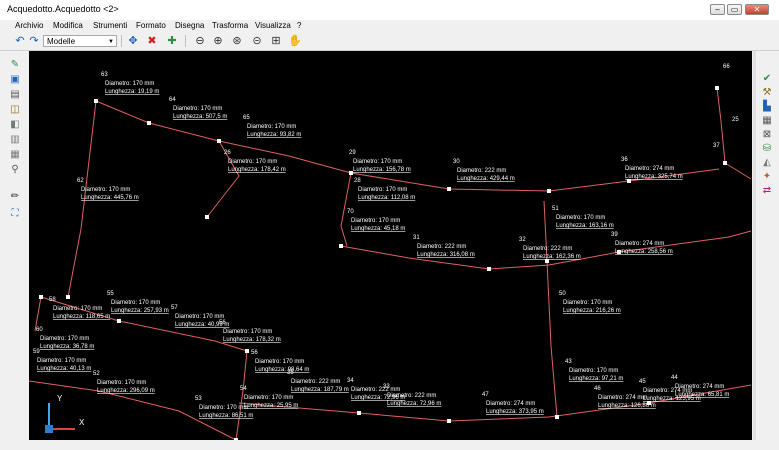  Describe the element at coordinates (380, 161) in the screenshot. I see `pipe-label-29: 29 Diametro: 170 mm Lunghezza: 156,78 m` at that location.